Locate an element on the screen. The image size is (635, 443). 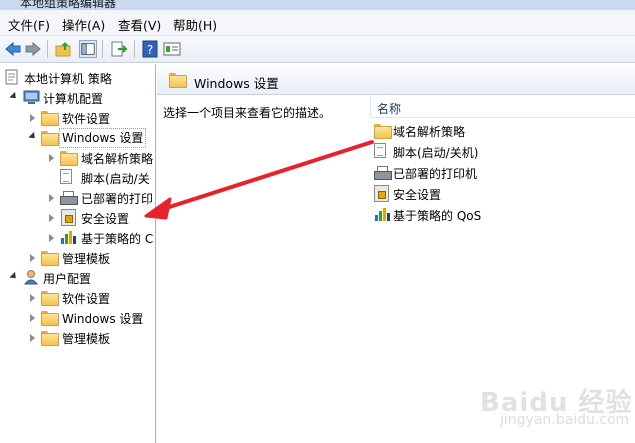
details-title: Windows 设置 is located at coordinates (236, 83).